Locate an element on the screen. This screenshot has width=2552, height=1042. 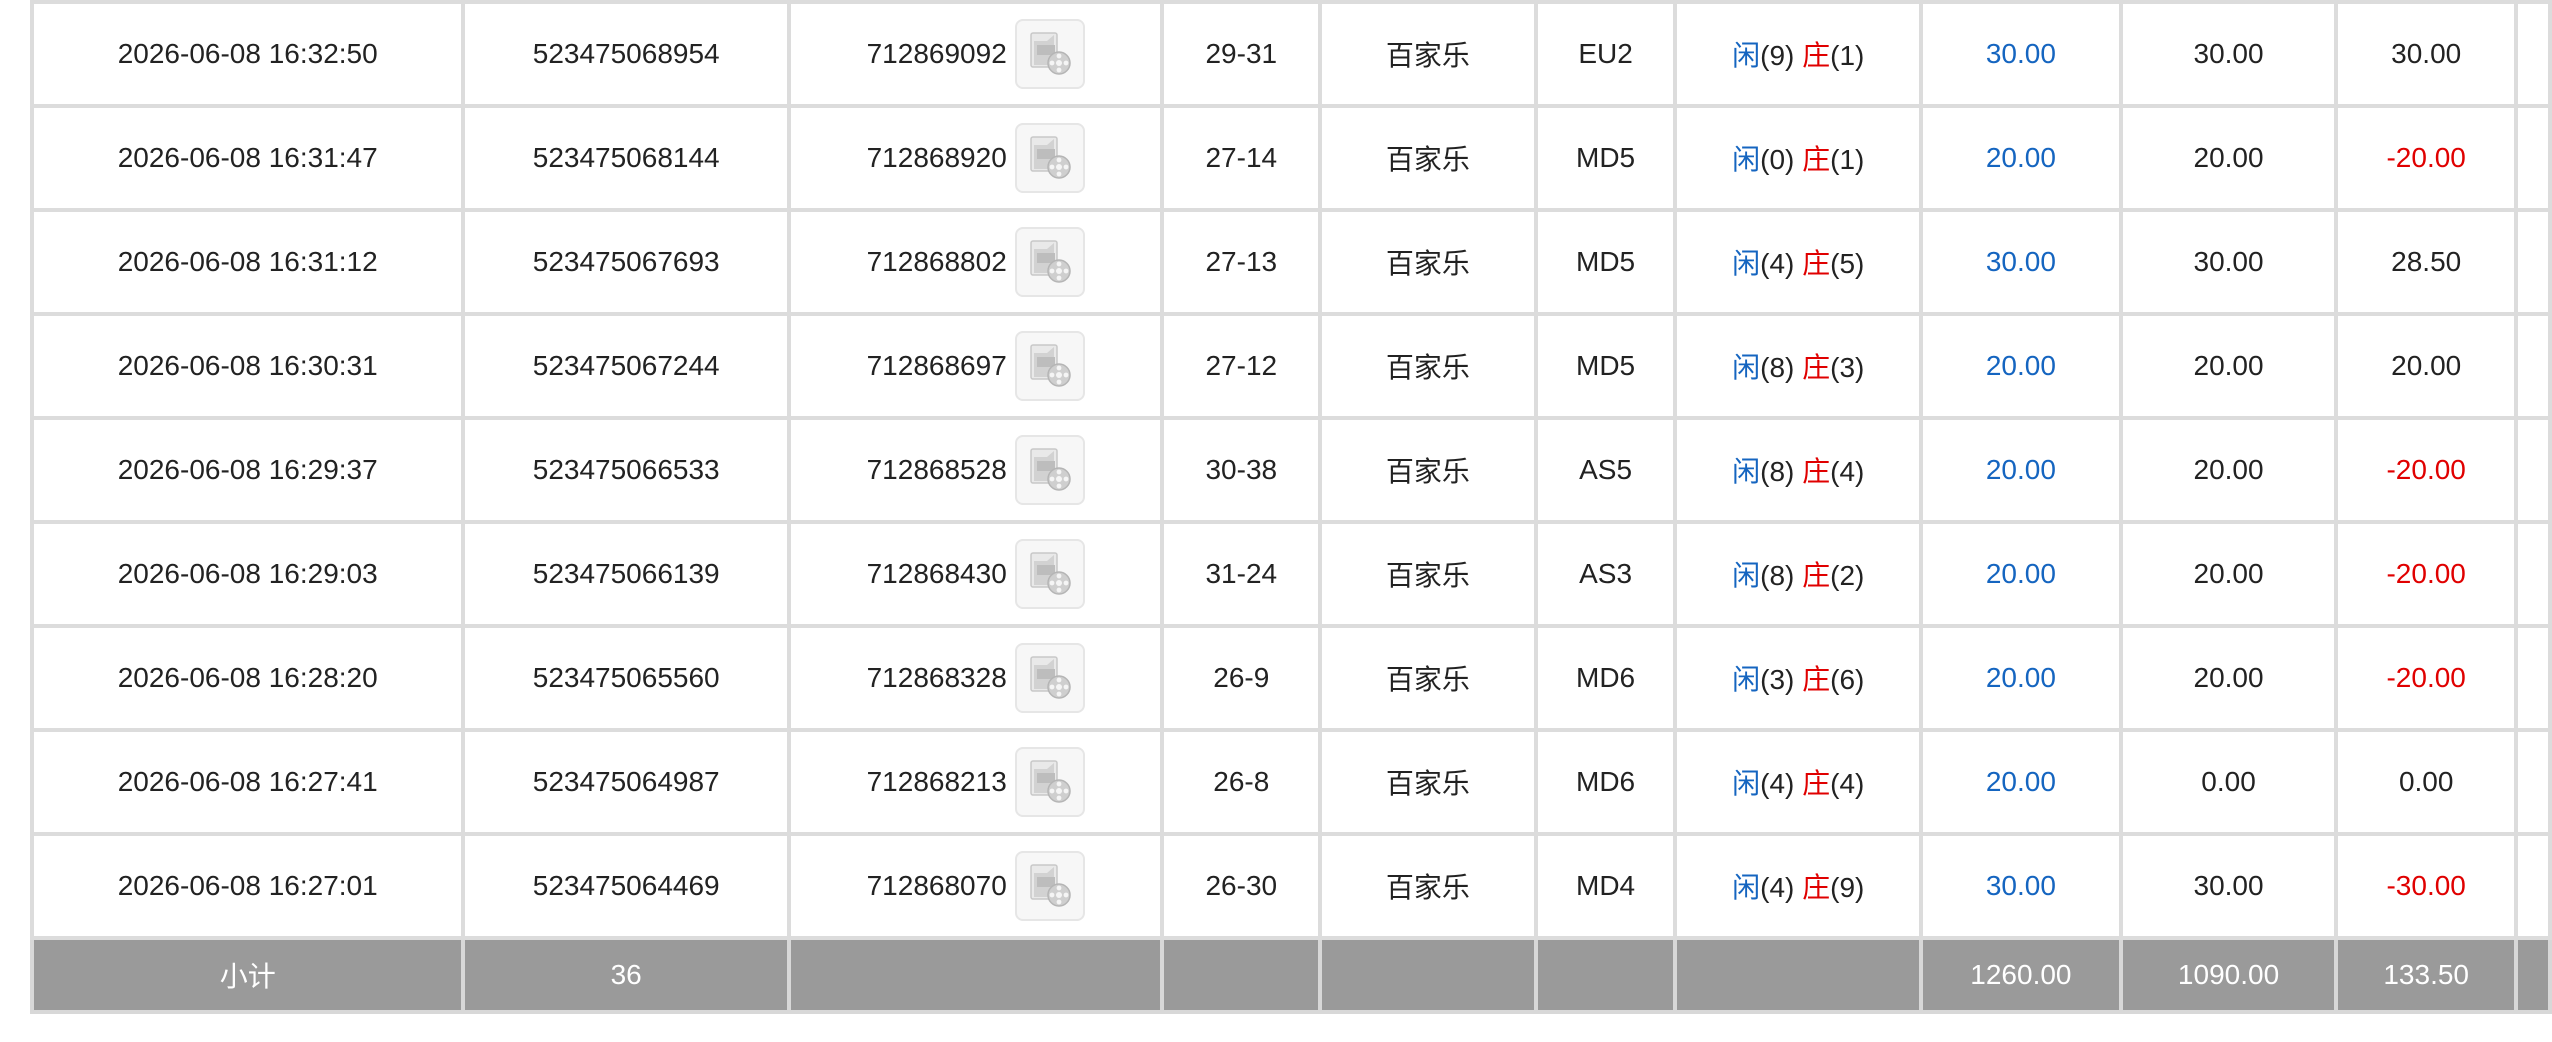
round-id-cell: 712868802 is located at coordinates (975, 262).